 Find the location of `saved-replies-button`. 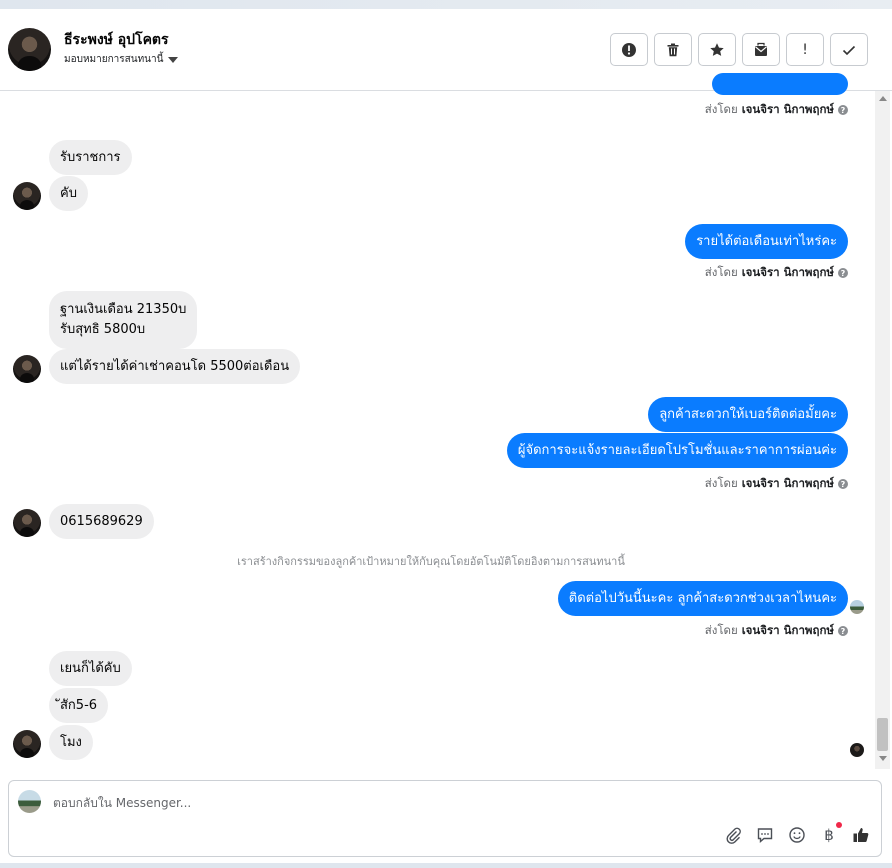

saved-replies-button is located at coordinates (765, 835).